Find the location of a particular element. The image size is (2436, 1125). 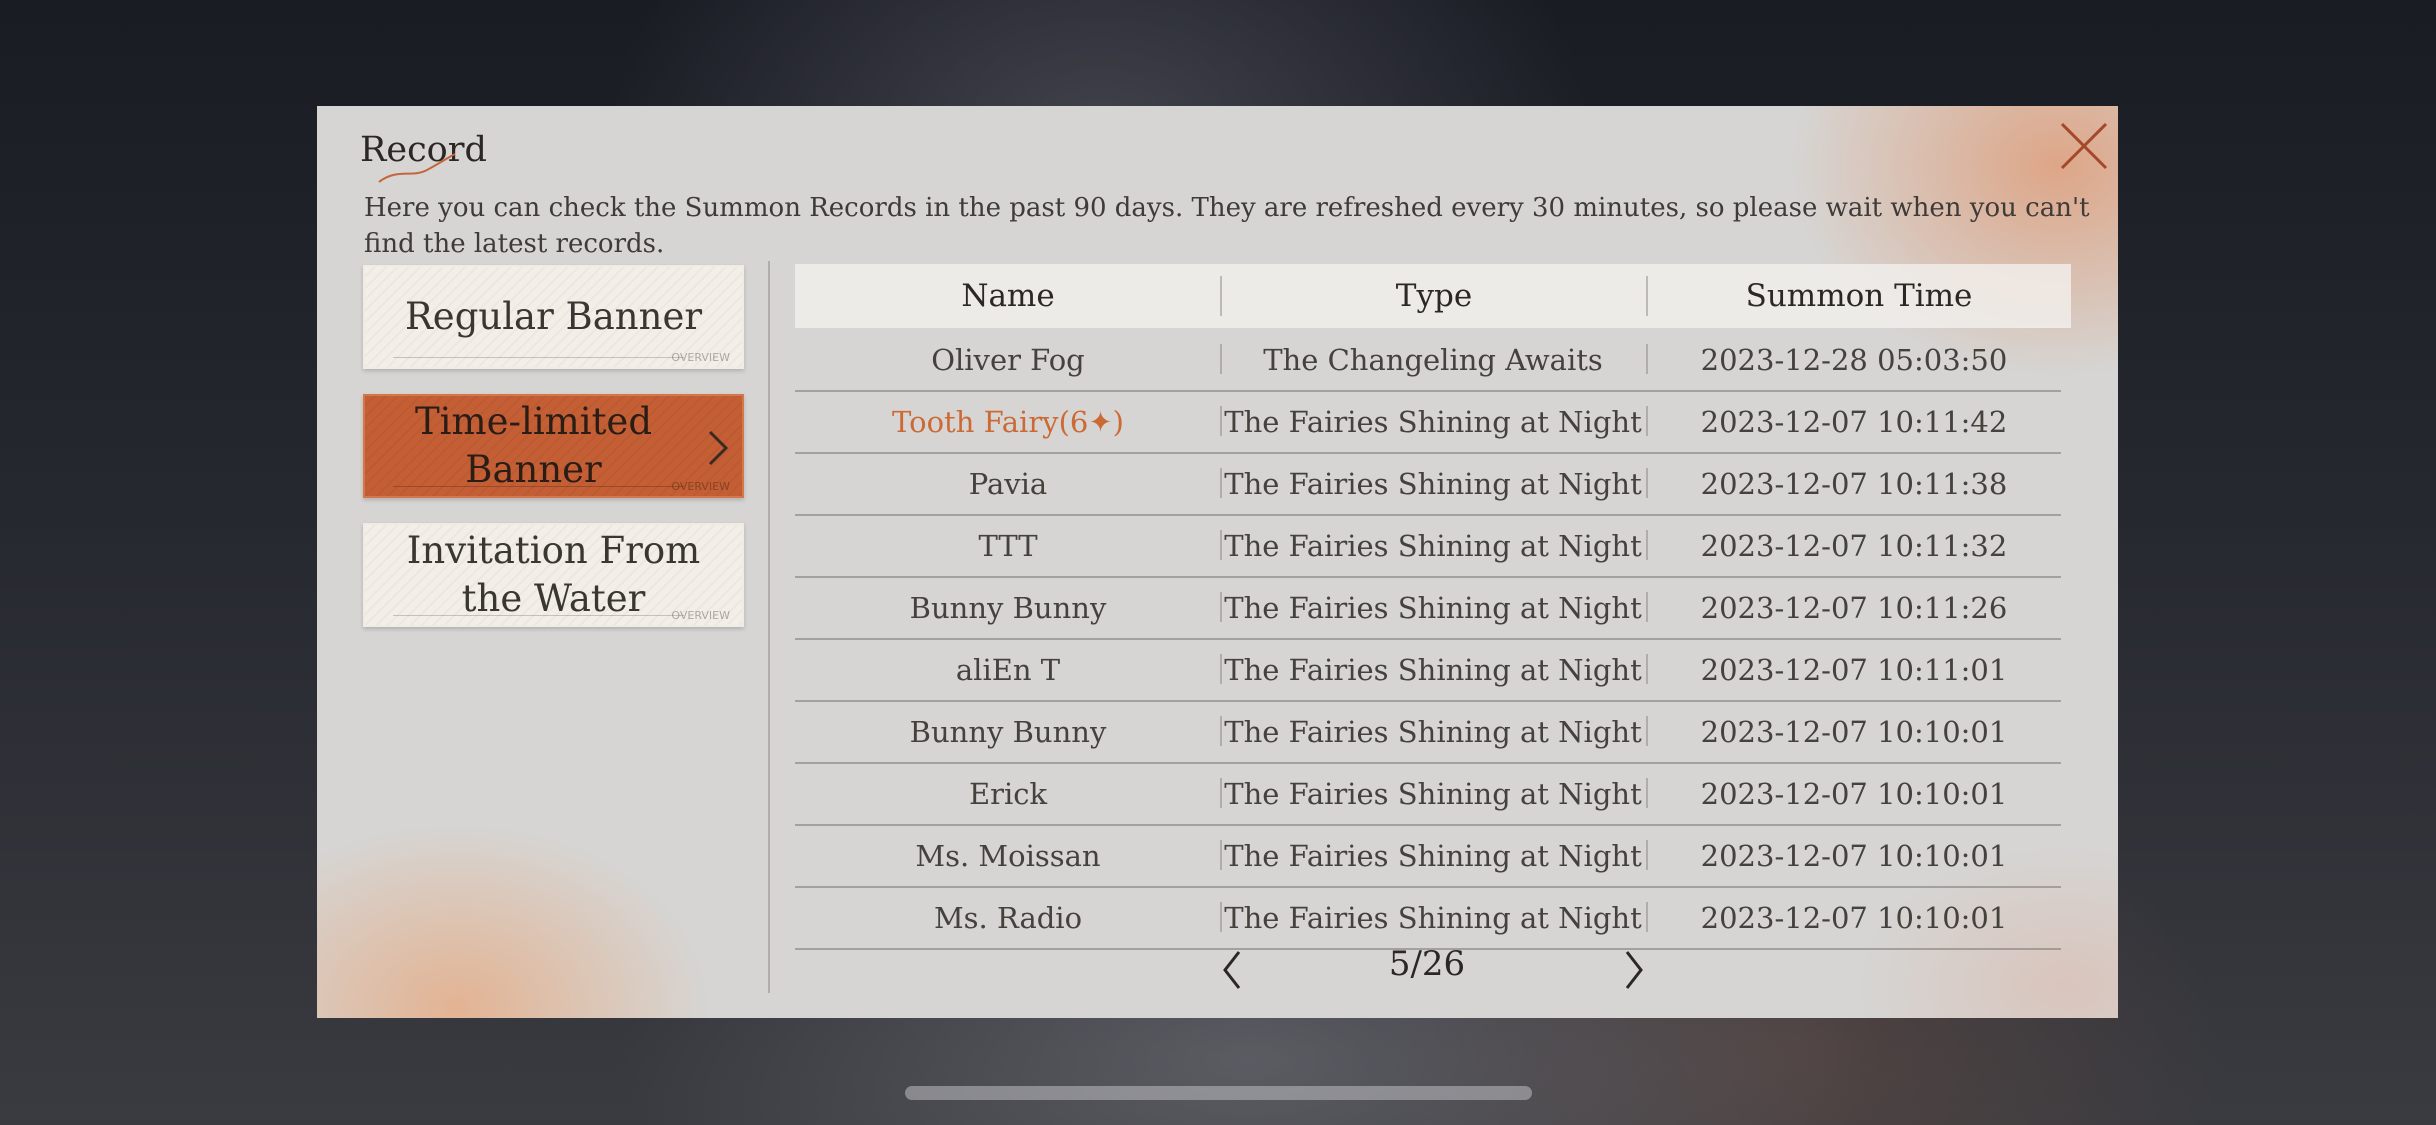

previous-page-button is located at coordinates (1232, 970).